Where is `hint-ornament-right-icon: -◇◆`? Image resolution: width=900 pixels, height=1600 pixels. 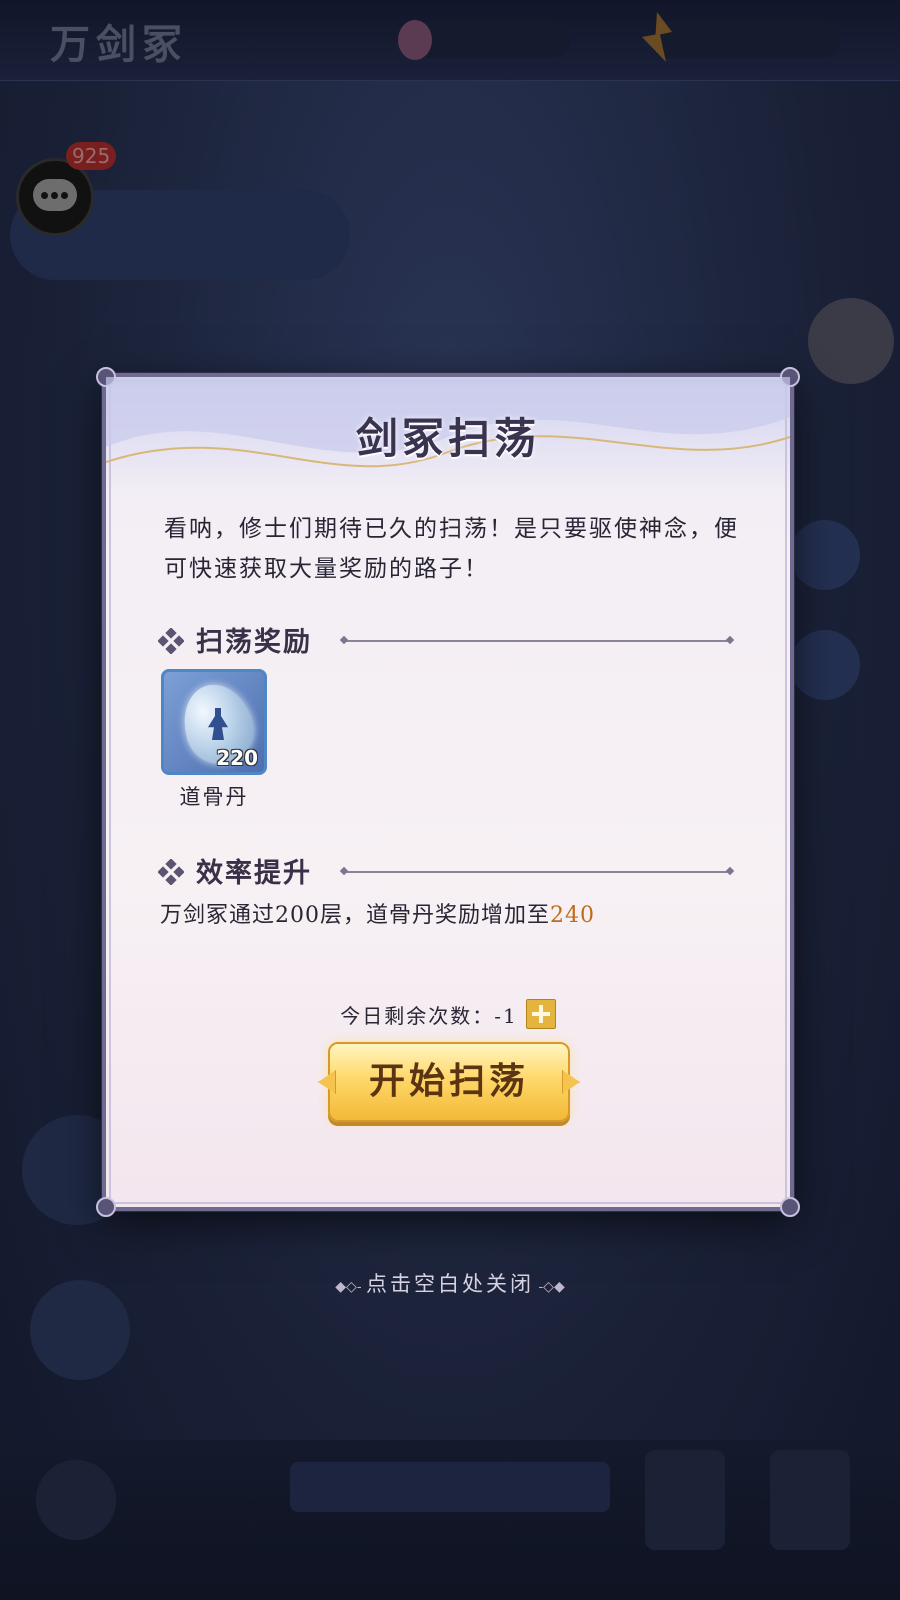
hint-ornament-right-icon: -◇◆ is located at coordinates (549, 1287).